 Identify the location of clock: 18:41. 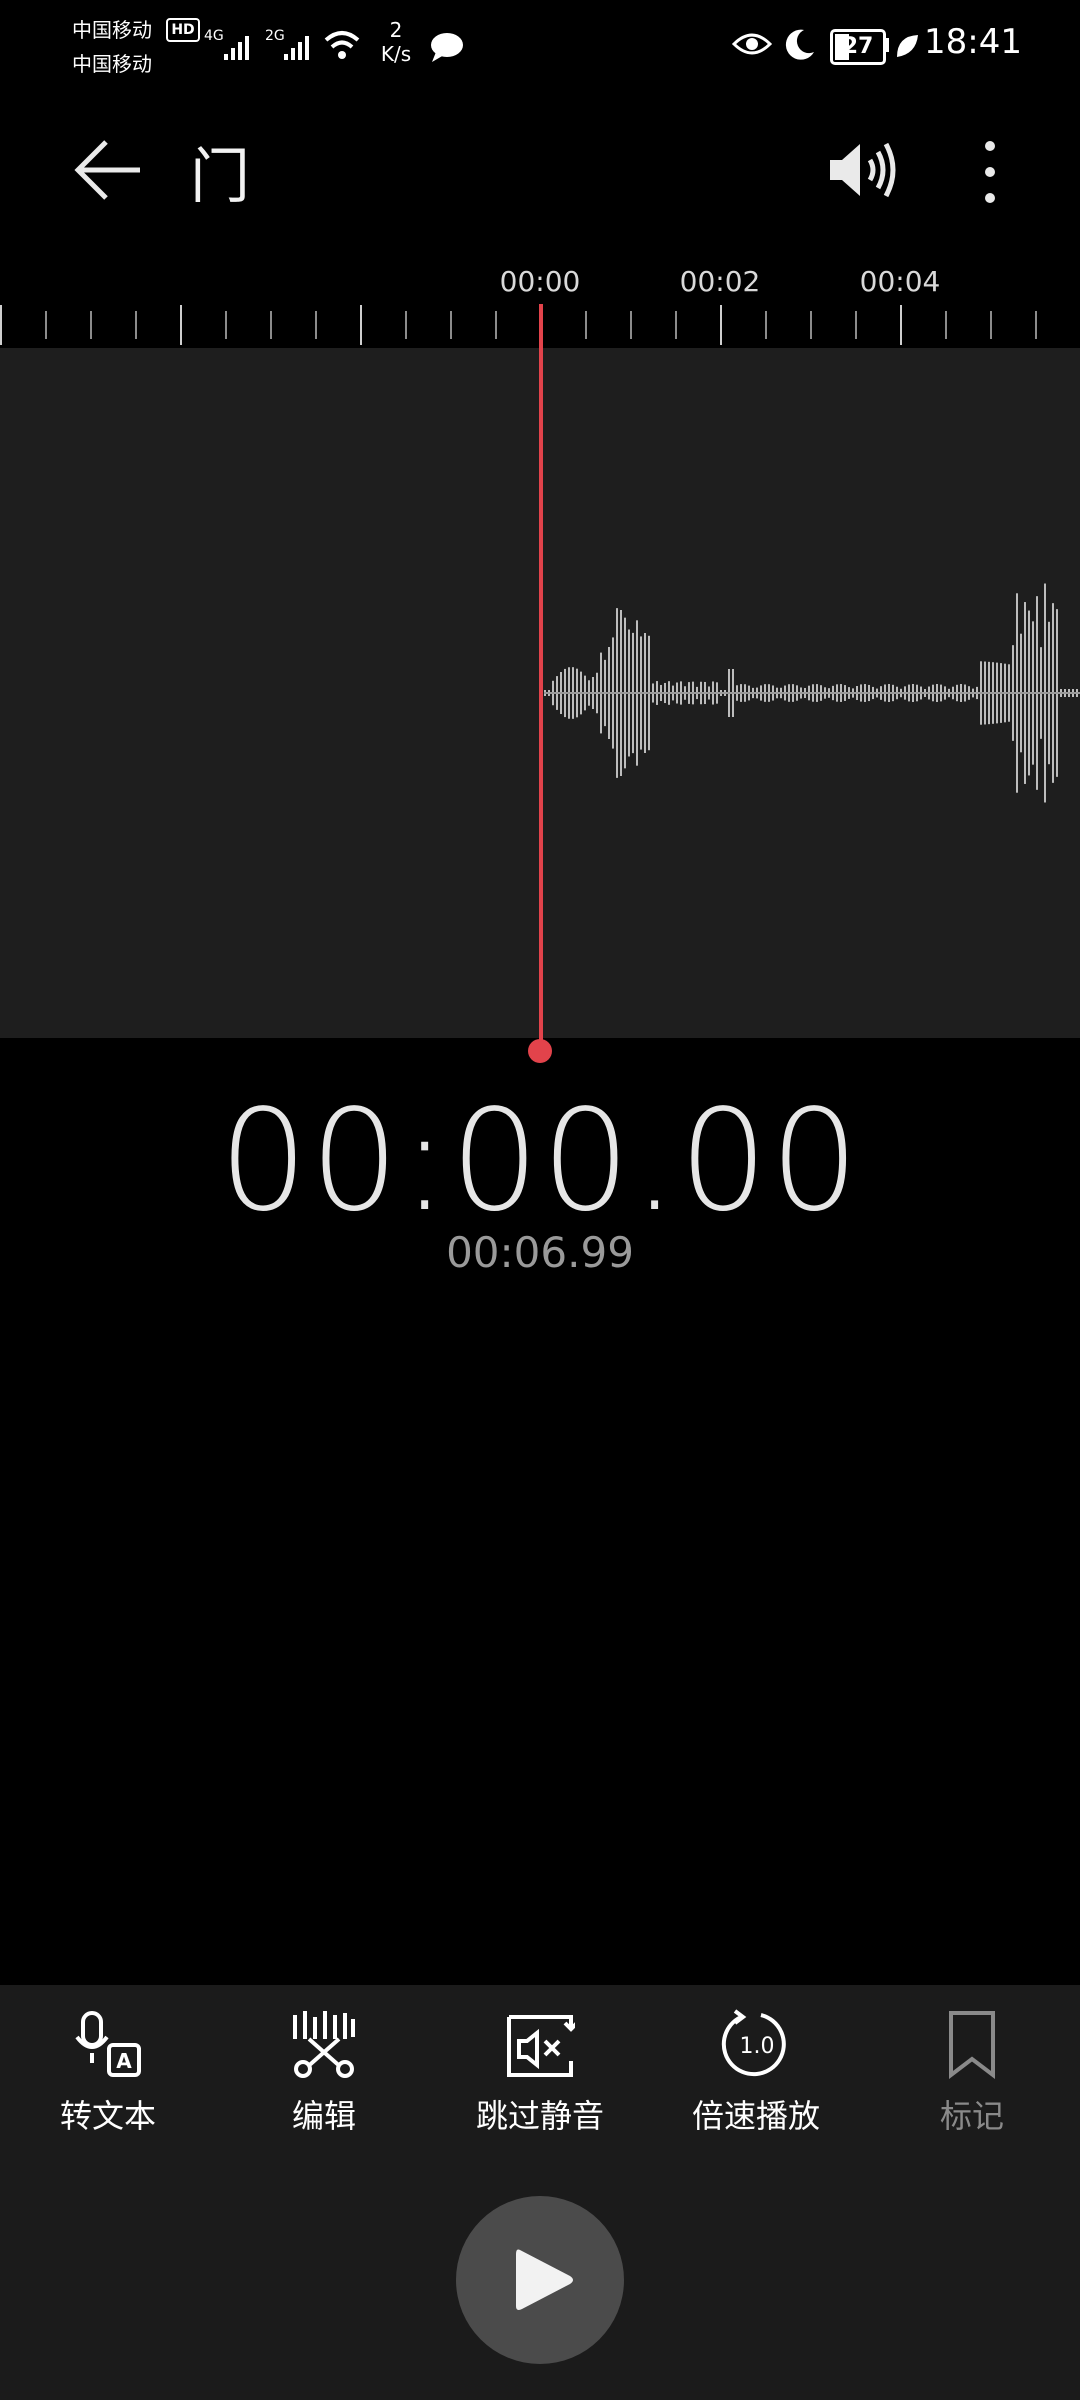
(973, 42).